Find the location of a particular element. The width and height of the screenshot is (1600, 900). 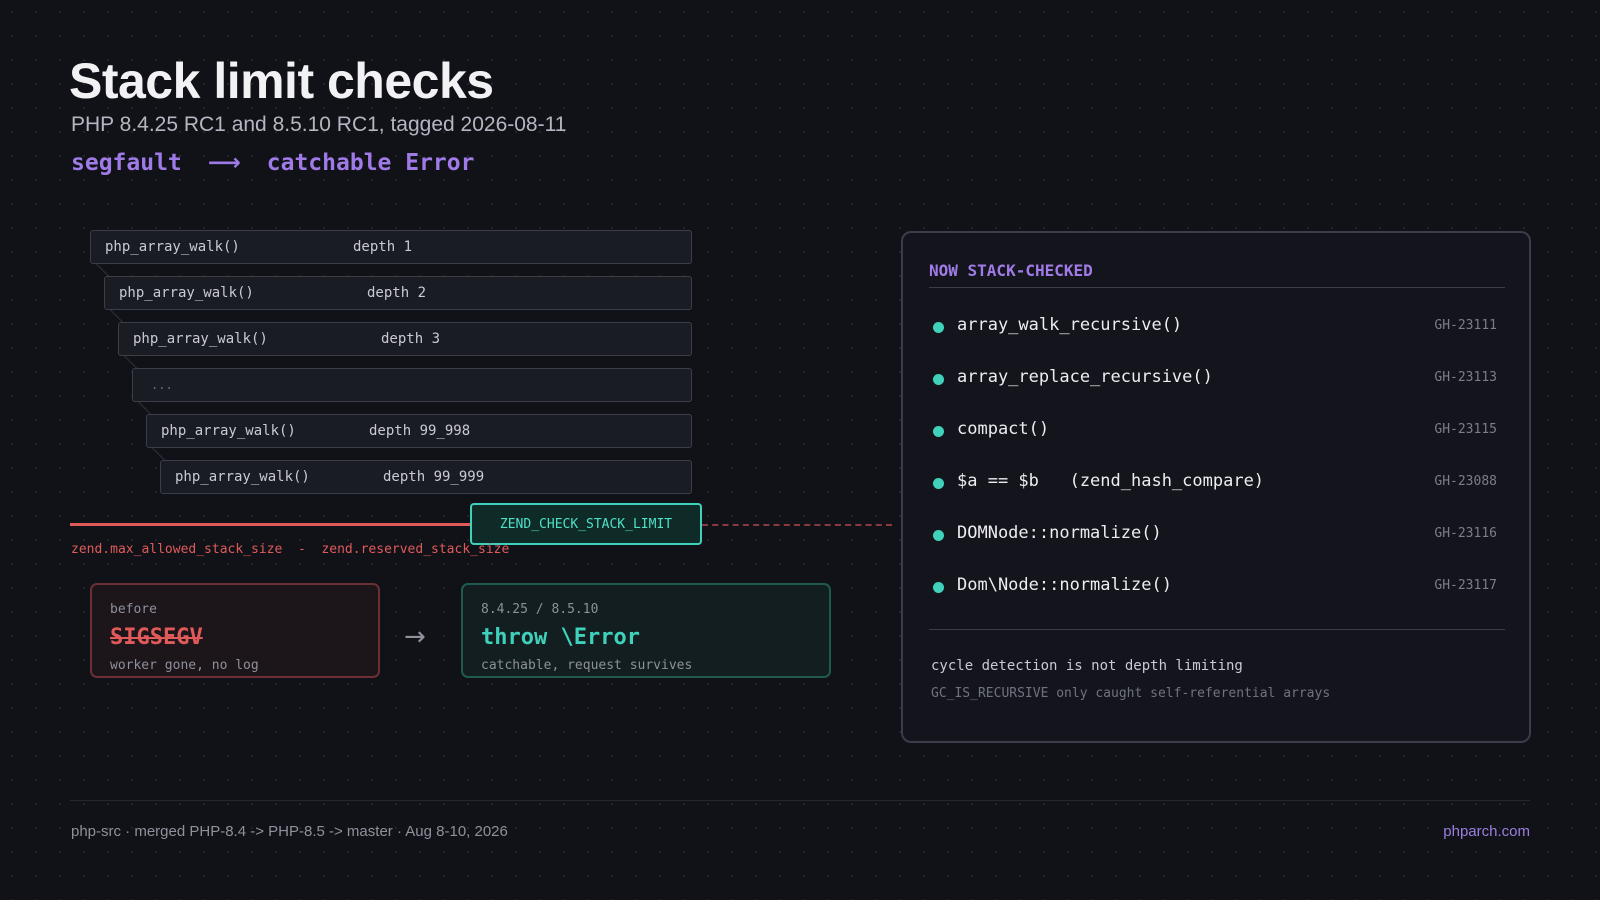

stack-frame: php_array_walk() depth 99_998 is located at coordinates (419, 431).